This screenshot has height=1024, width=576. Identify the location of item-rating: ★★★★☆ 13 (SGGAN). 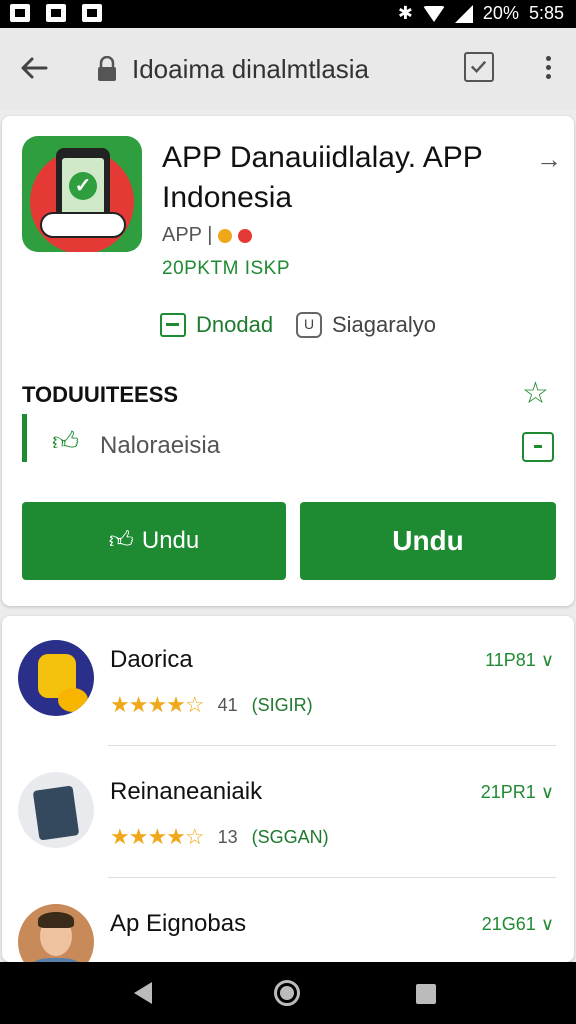
(219, 837).